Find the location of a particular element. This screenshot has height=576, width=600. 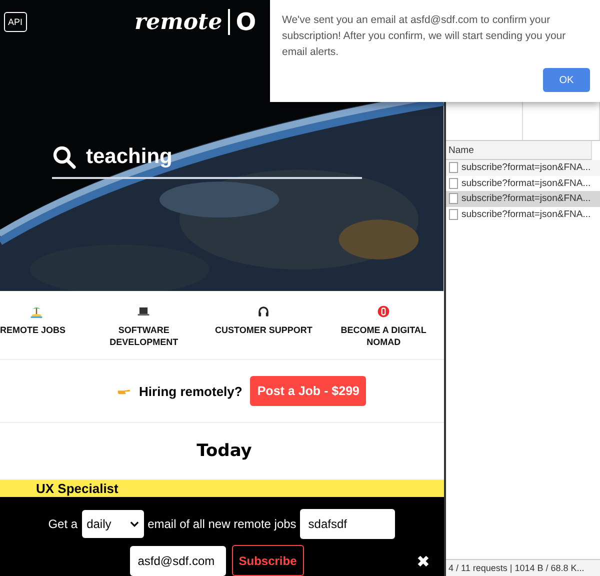

ok-button: OK is located at coordinates (566, 80).